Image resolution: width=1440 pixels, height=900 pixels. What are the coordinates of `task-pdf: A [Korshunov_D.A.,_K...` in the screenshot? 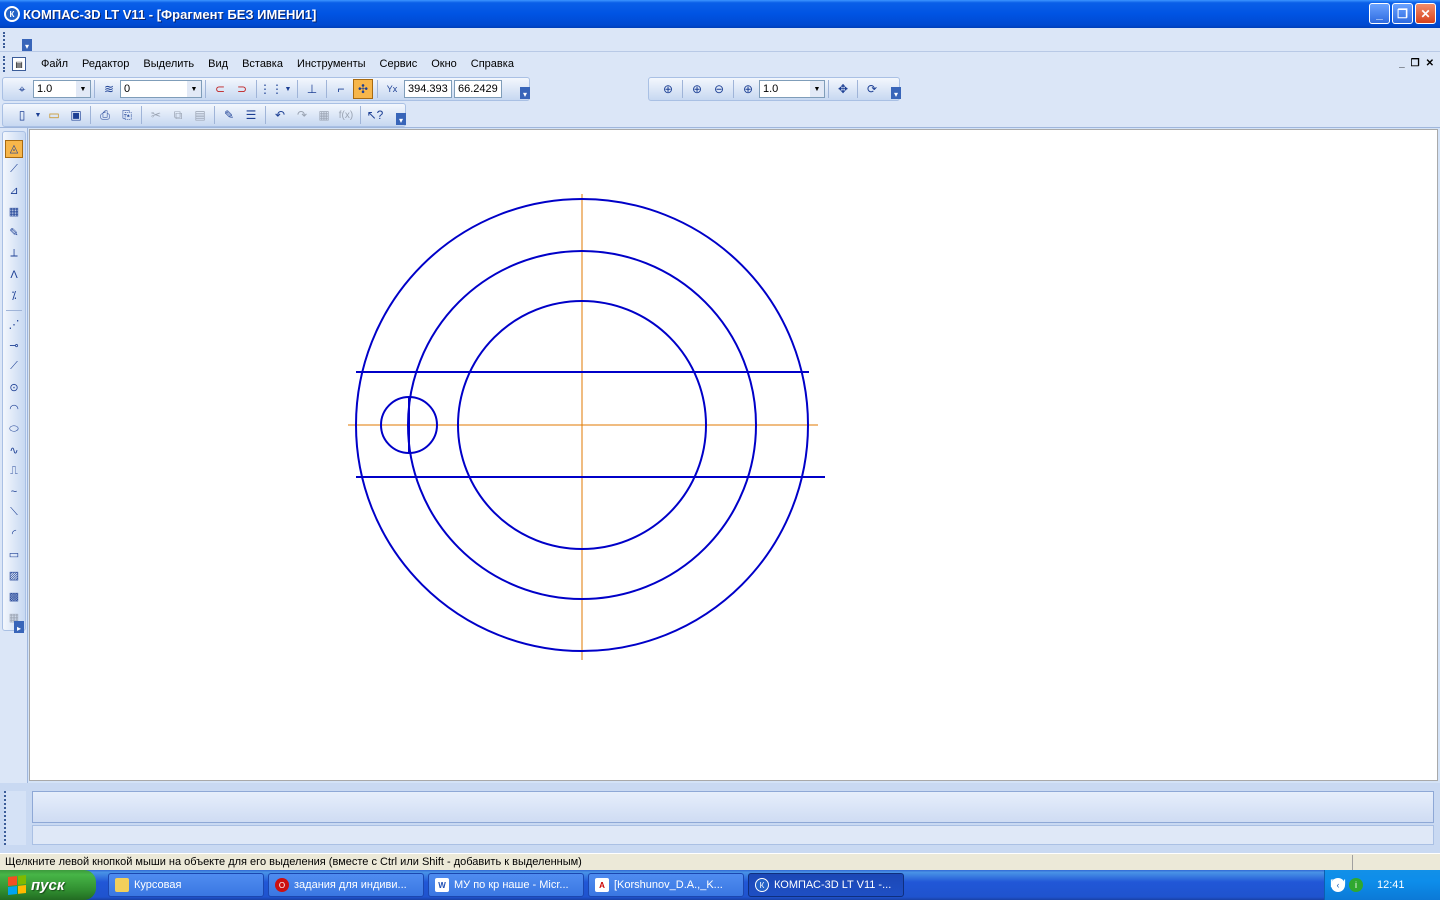 It's located at (666, 885).